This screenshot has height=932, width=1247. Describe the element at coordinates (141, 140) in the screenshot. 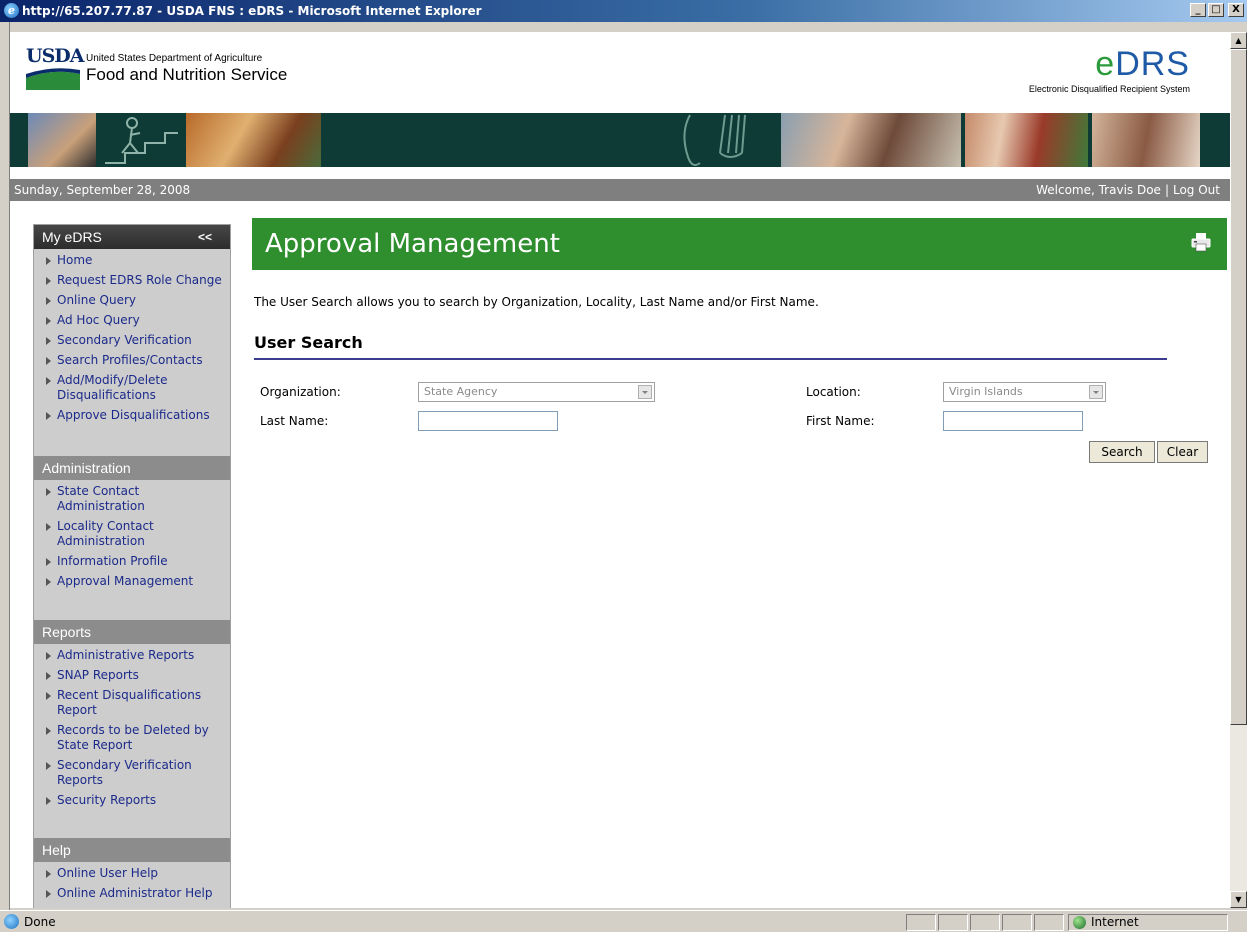

I see `fitness-stairs-icon` at that location.